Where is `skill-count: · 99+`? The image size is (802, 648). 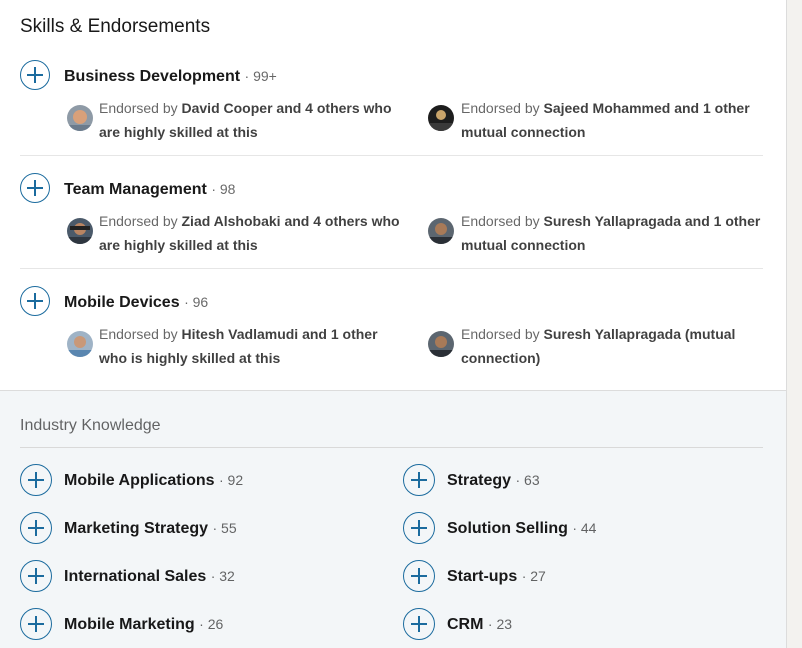
skill-count: · 99+ is located at coordinates (260, 76).